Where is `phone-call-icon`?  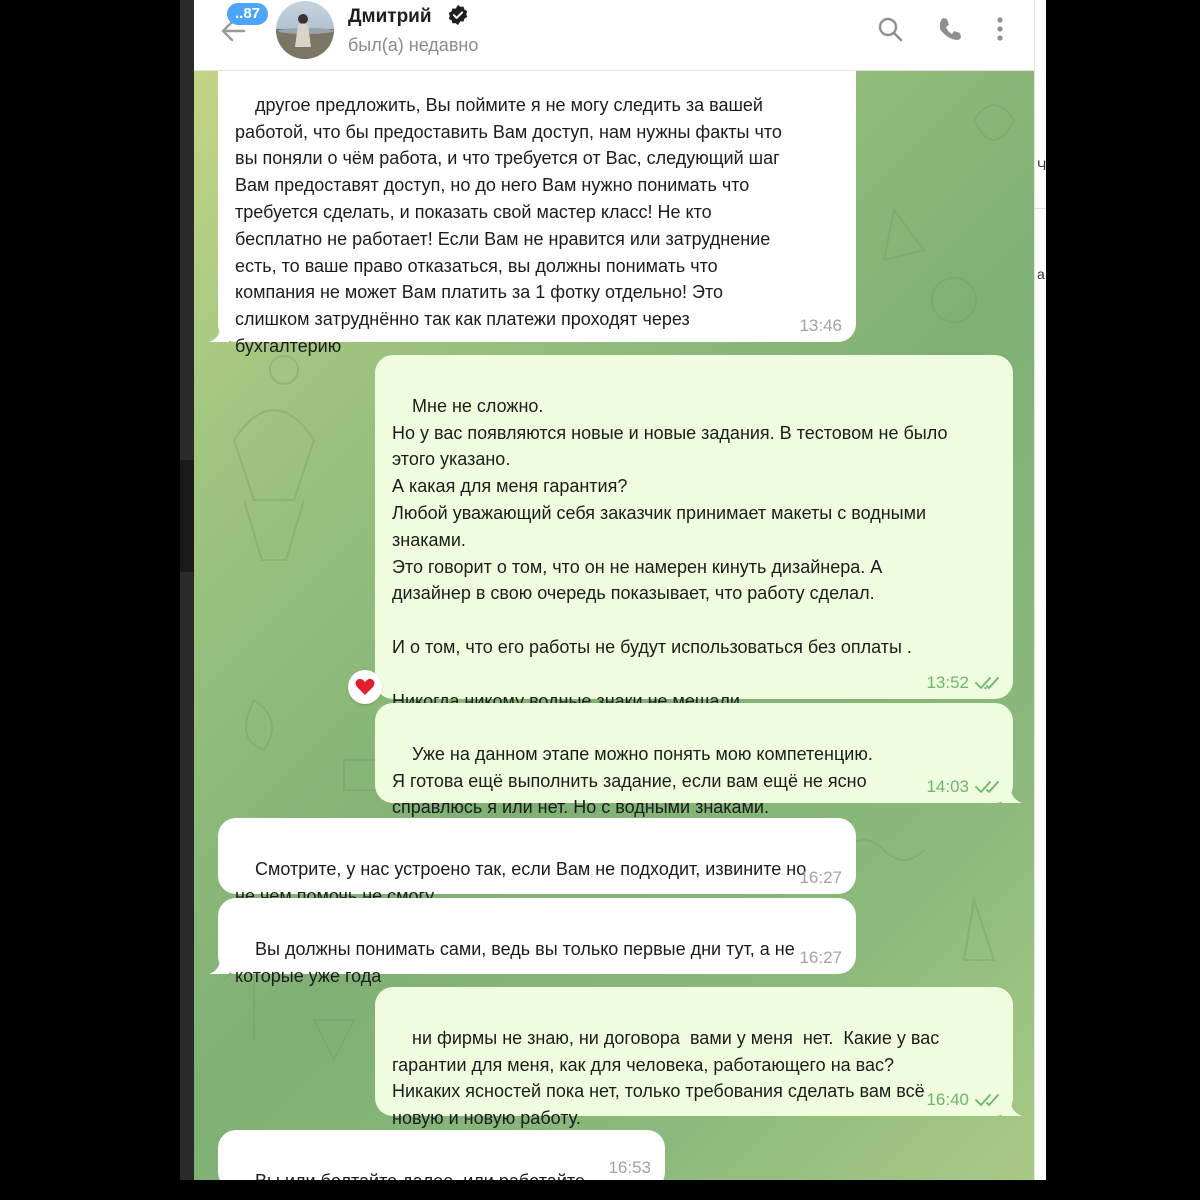
phone-call-icon is located at coordinates (950, 29).